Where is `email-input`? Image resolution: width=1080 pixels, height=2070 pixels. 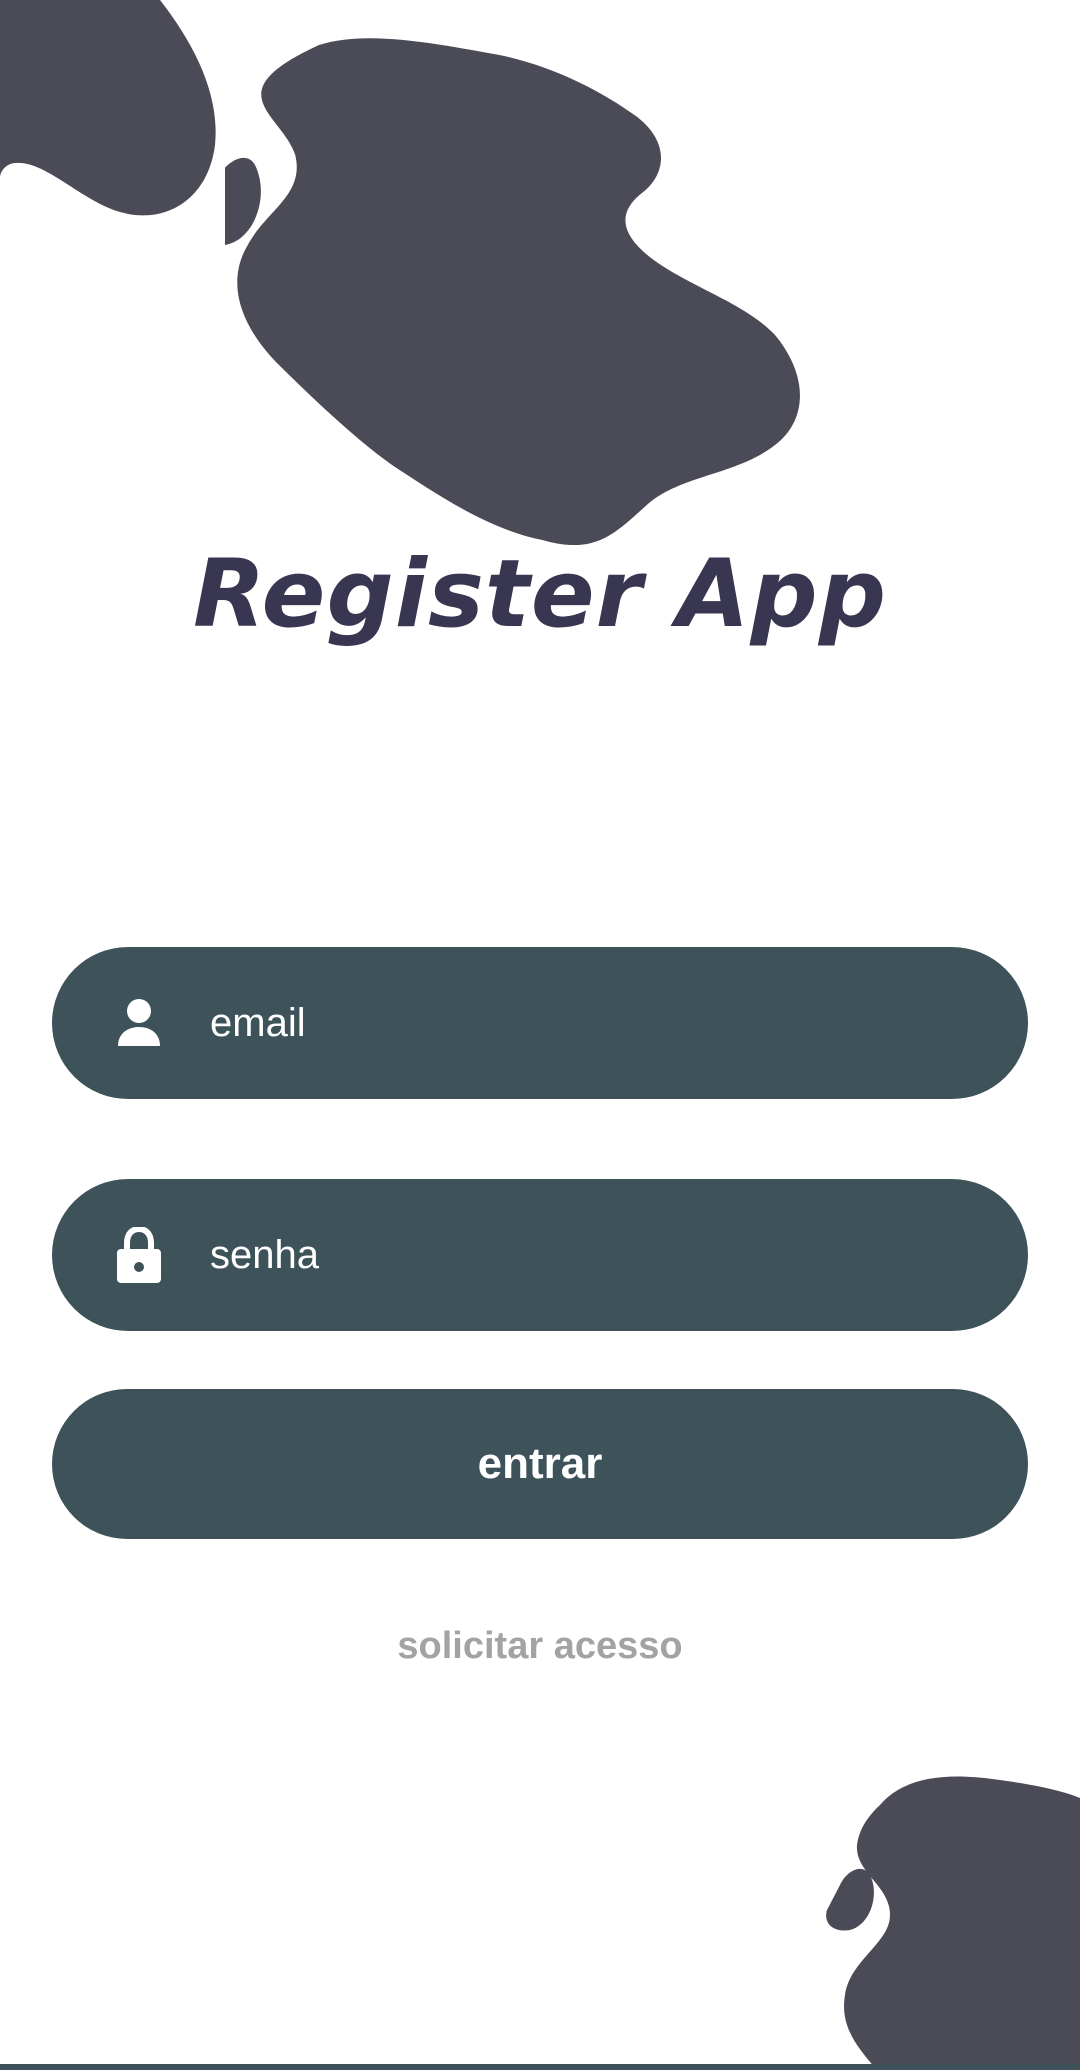 email-input is located at coordinates (580, 1023).